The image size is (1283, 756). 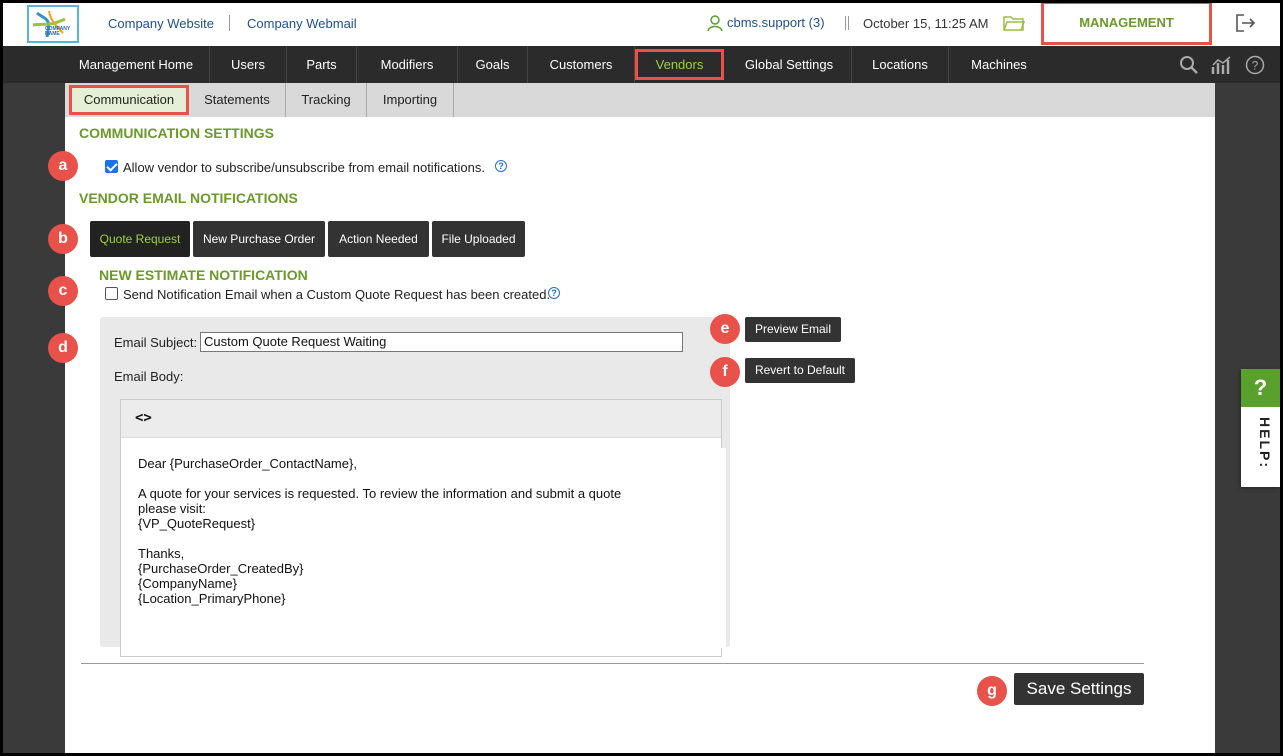 What do you see at coordinates (1079, 689) in the screenshot?
I see `save-settings-button: Save Settings` at bounding box center [1079, 689].